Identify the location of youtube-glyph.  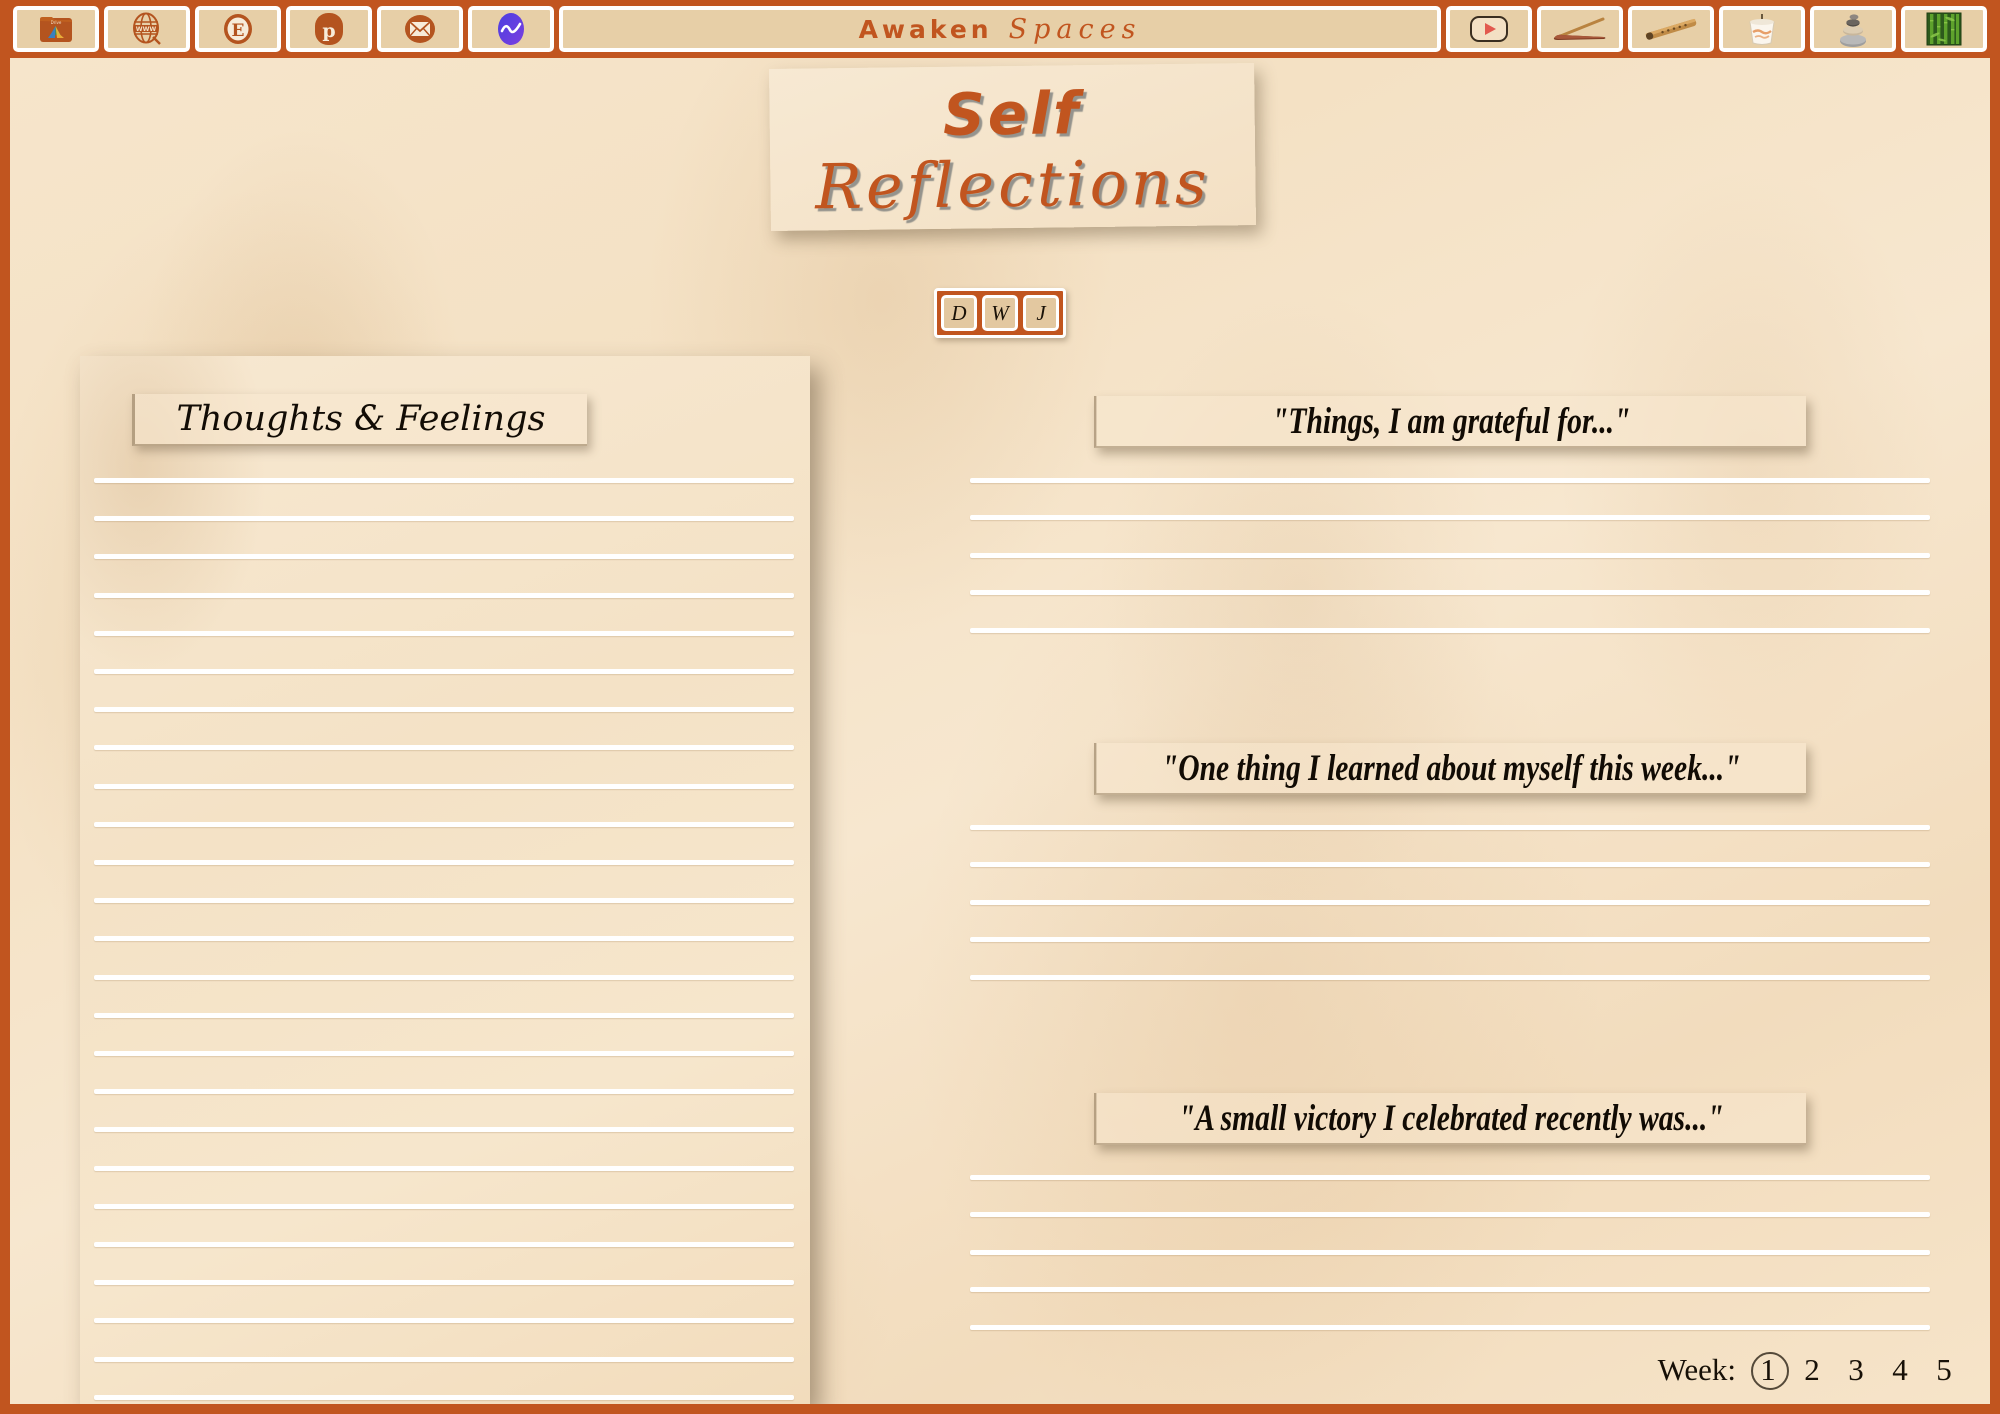
(1489, 29).